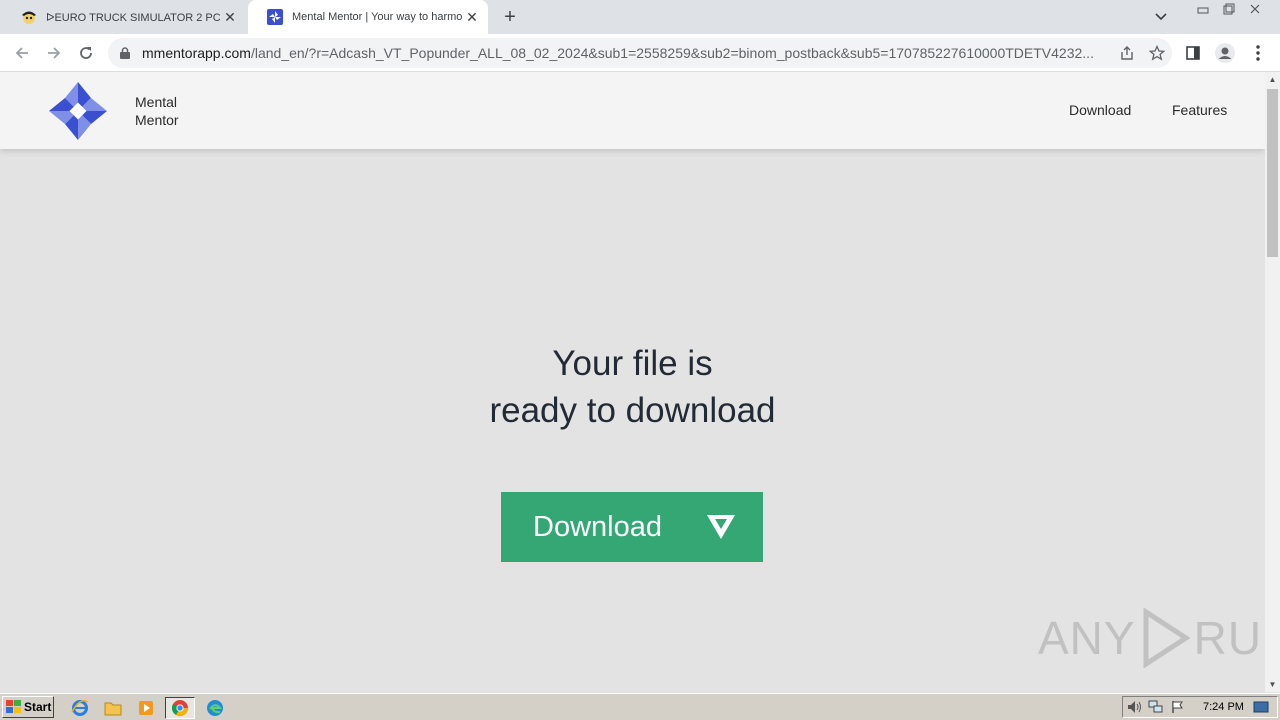  I want to click on hero-title: Your file is ready to download, so click(632, 387).